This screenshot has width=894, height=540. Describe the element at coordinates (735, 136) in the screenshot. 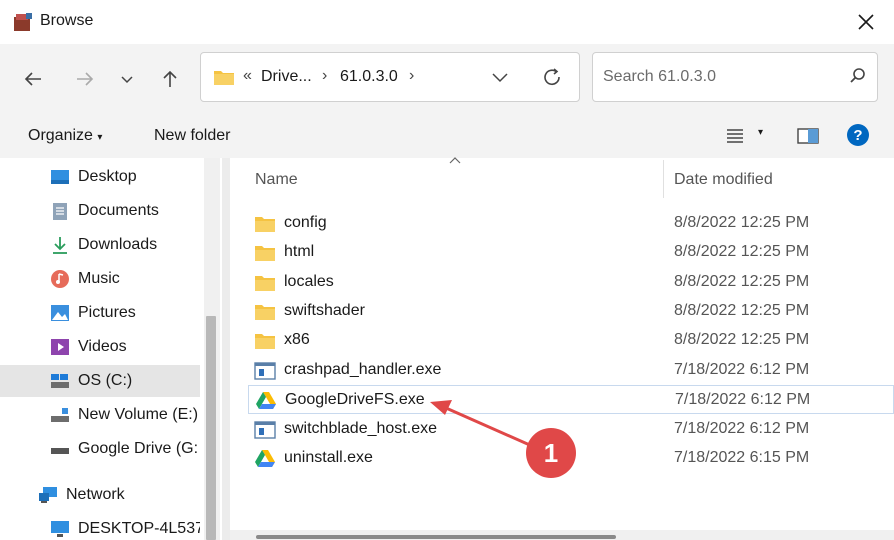

I see `list-view-icon` at that location.